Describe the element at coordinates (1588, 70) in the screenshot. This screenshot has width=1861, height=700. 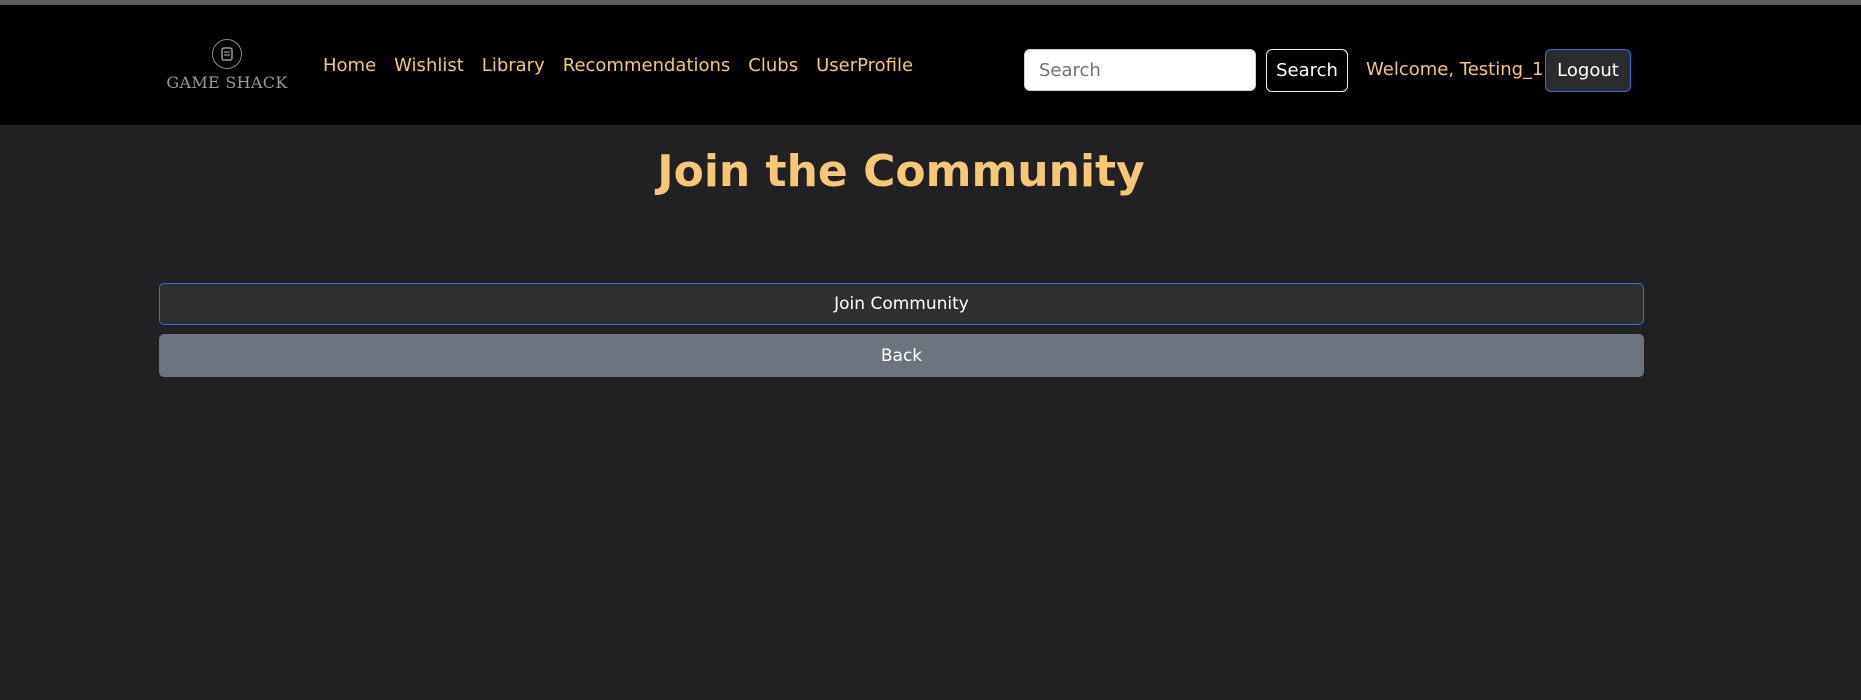
I see `logout-button: Logout` at that location.